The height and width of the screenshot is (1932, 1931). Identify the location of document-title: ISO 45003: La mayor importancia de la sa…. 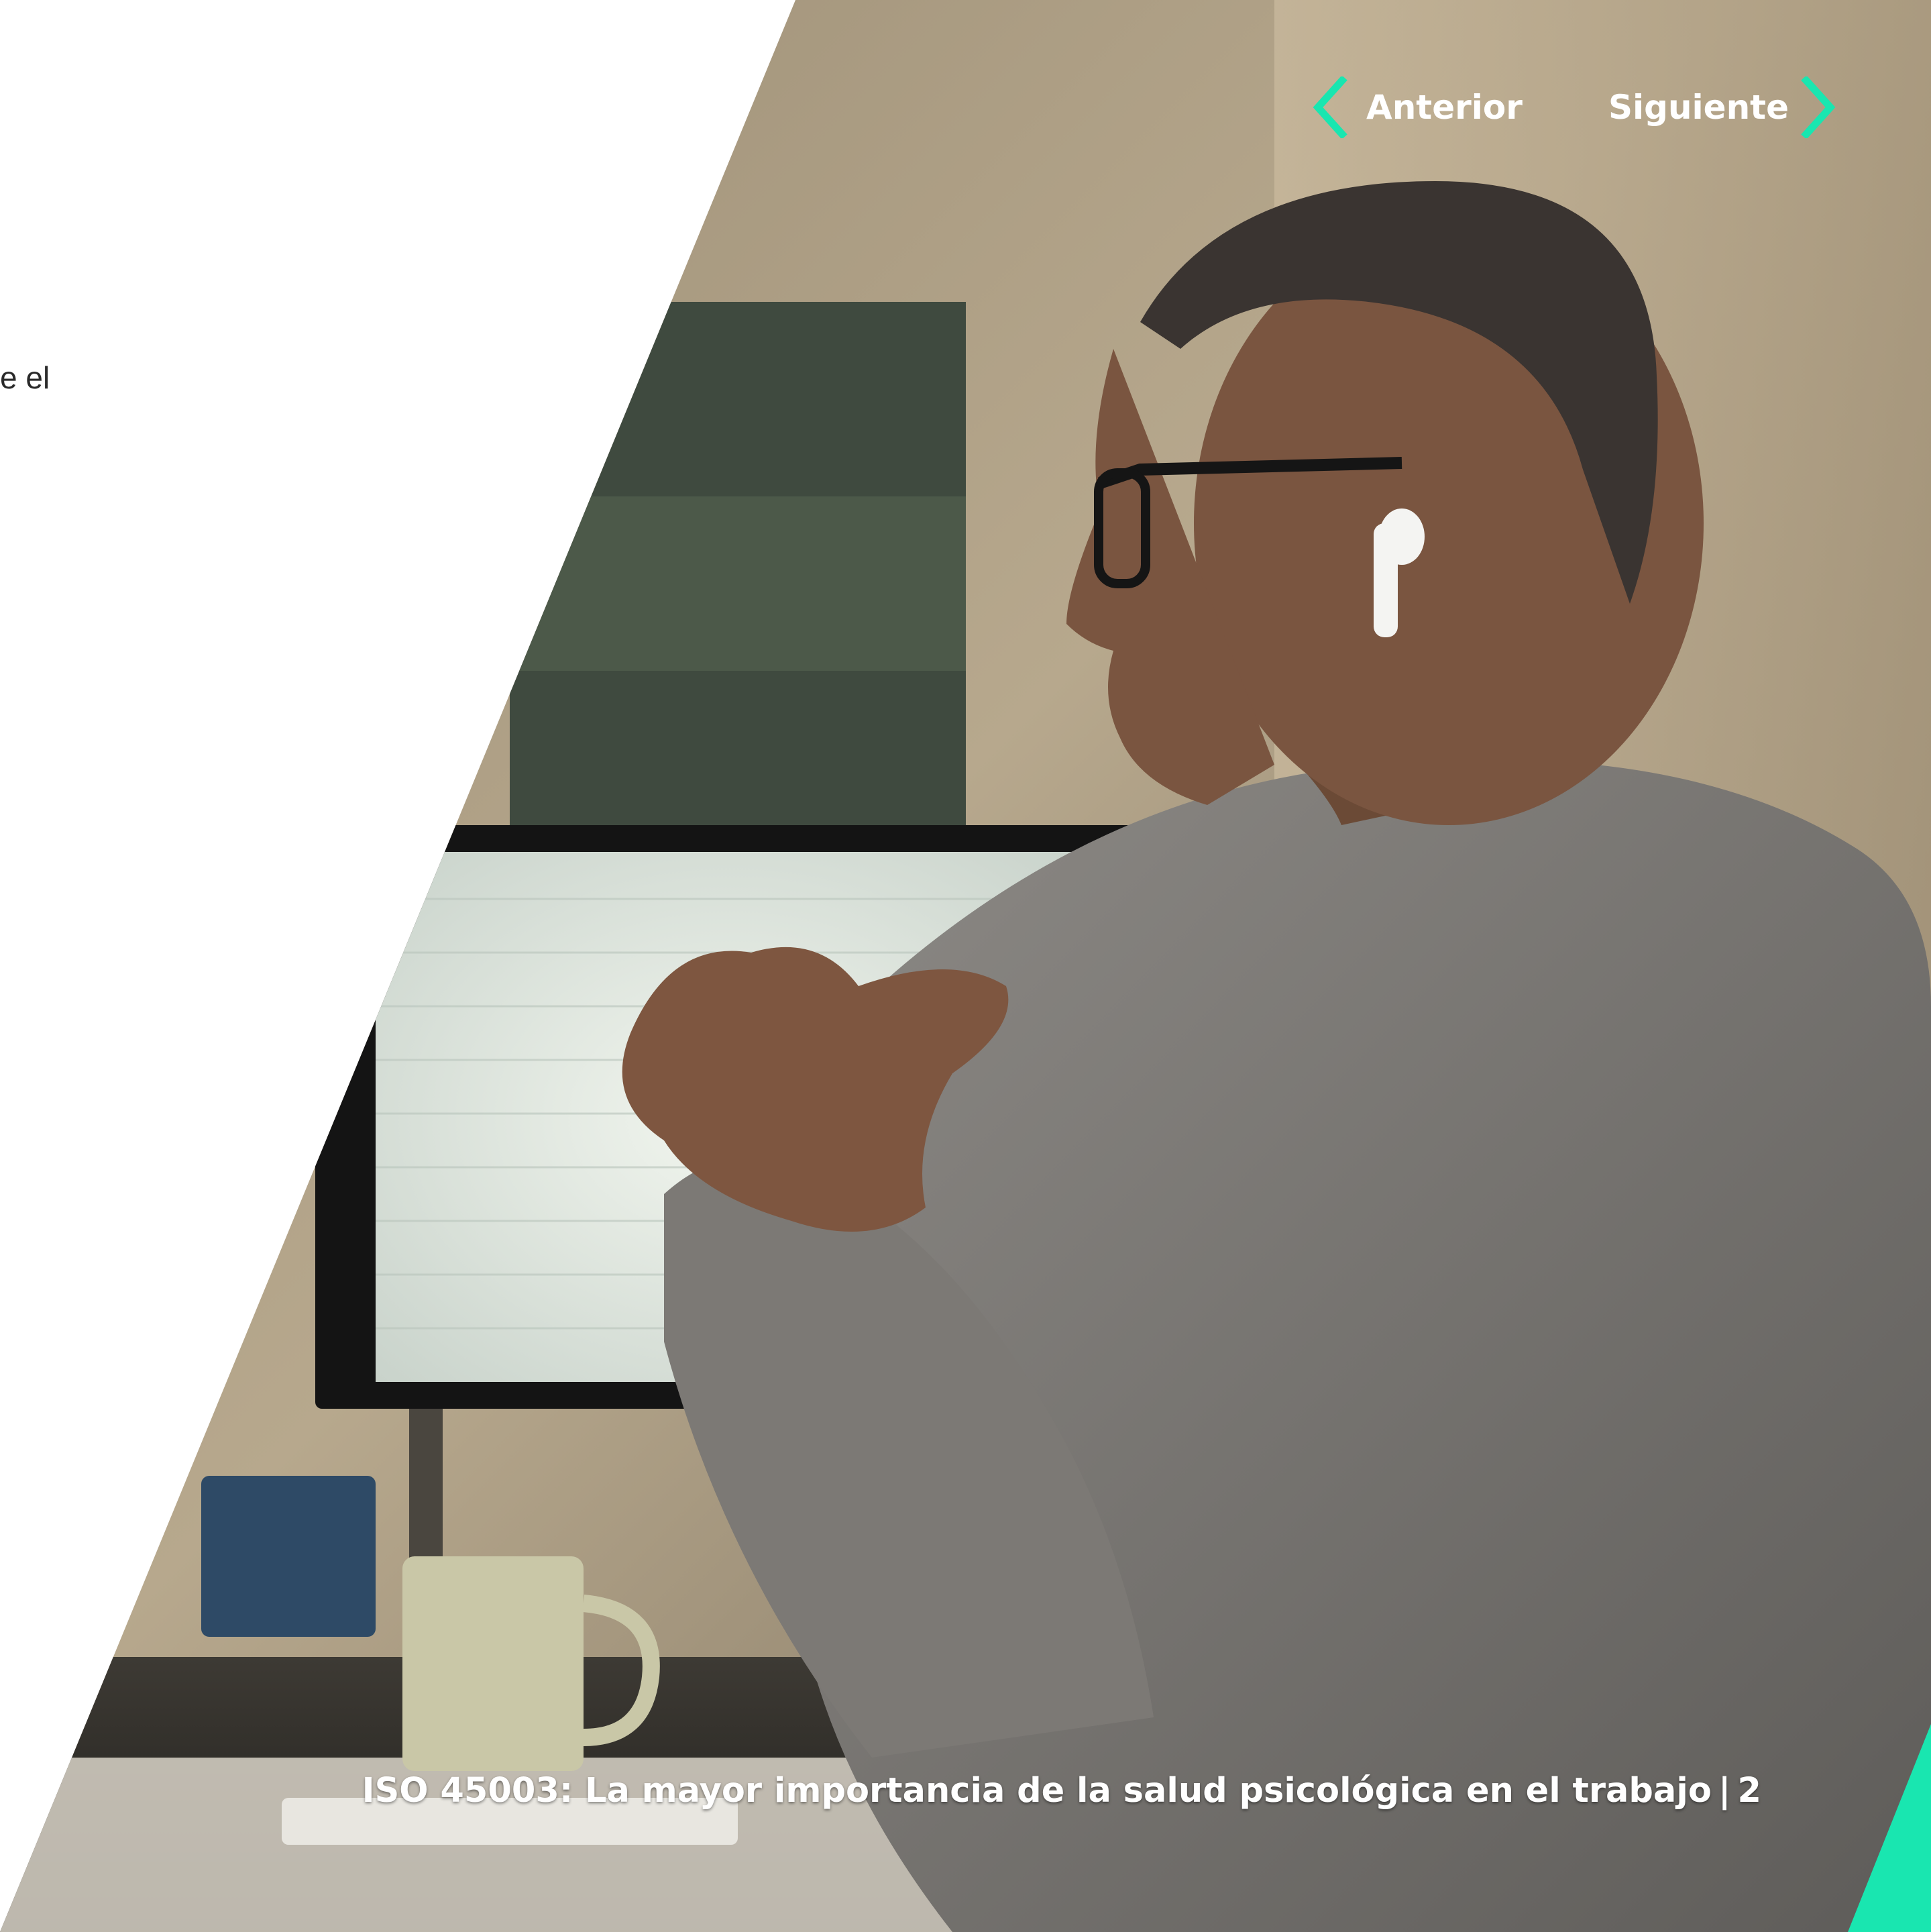
(1037, 1791).